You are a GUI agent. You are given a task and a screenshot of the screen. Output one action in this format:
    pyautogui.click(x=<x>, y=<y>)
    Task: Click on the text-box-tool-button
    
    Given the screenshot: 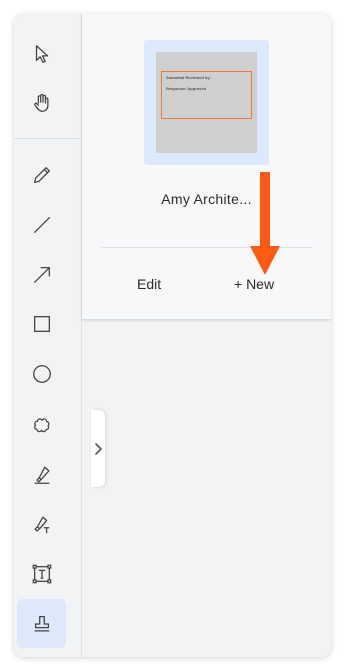 What is the action you would take?
    pyautogui.click(x=41, y=573)
    